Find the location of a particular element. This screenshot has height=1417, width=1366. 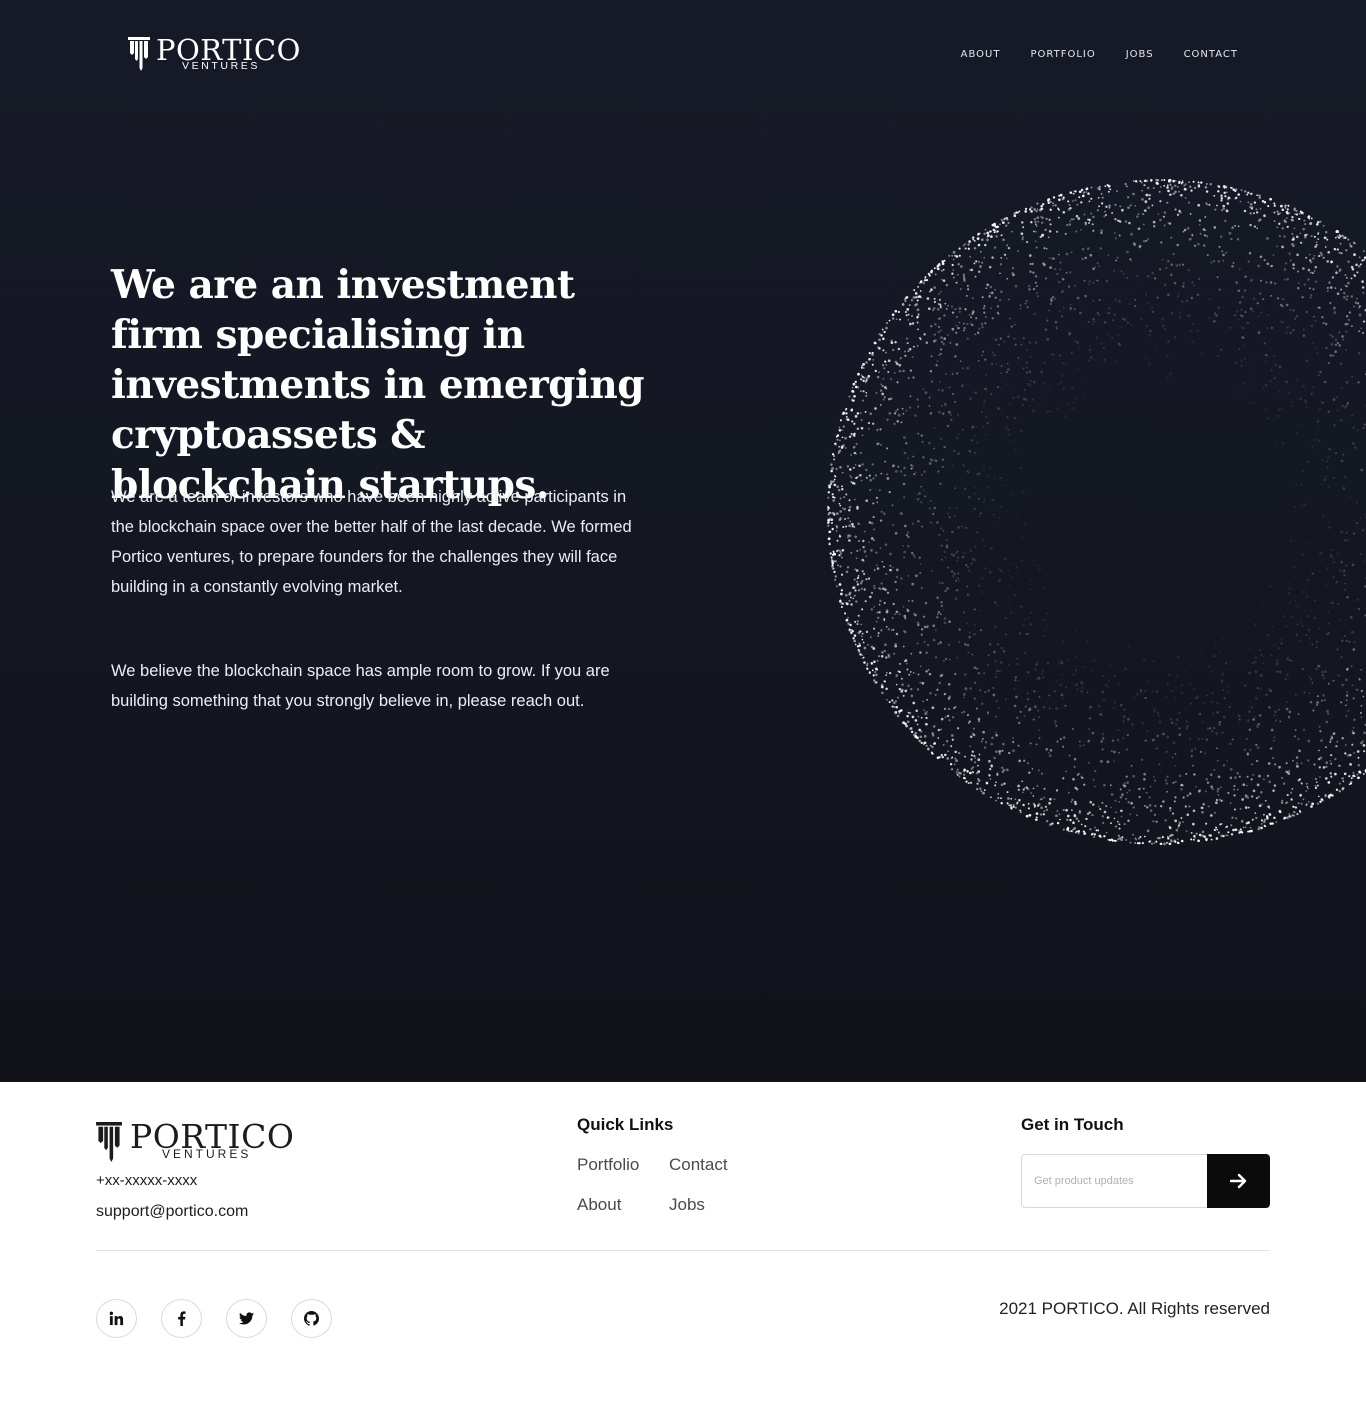

contact-email: support@portico.com is located at coordinates (172, 1212).